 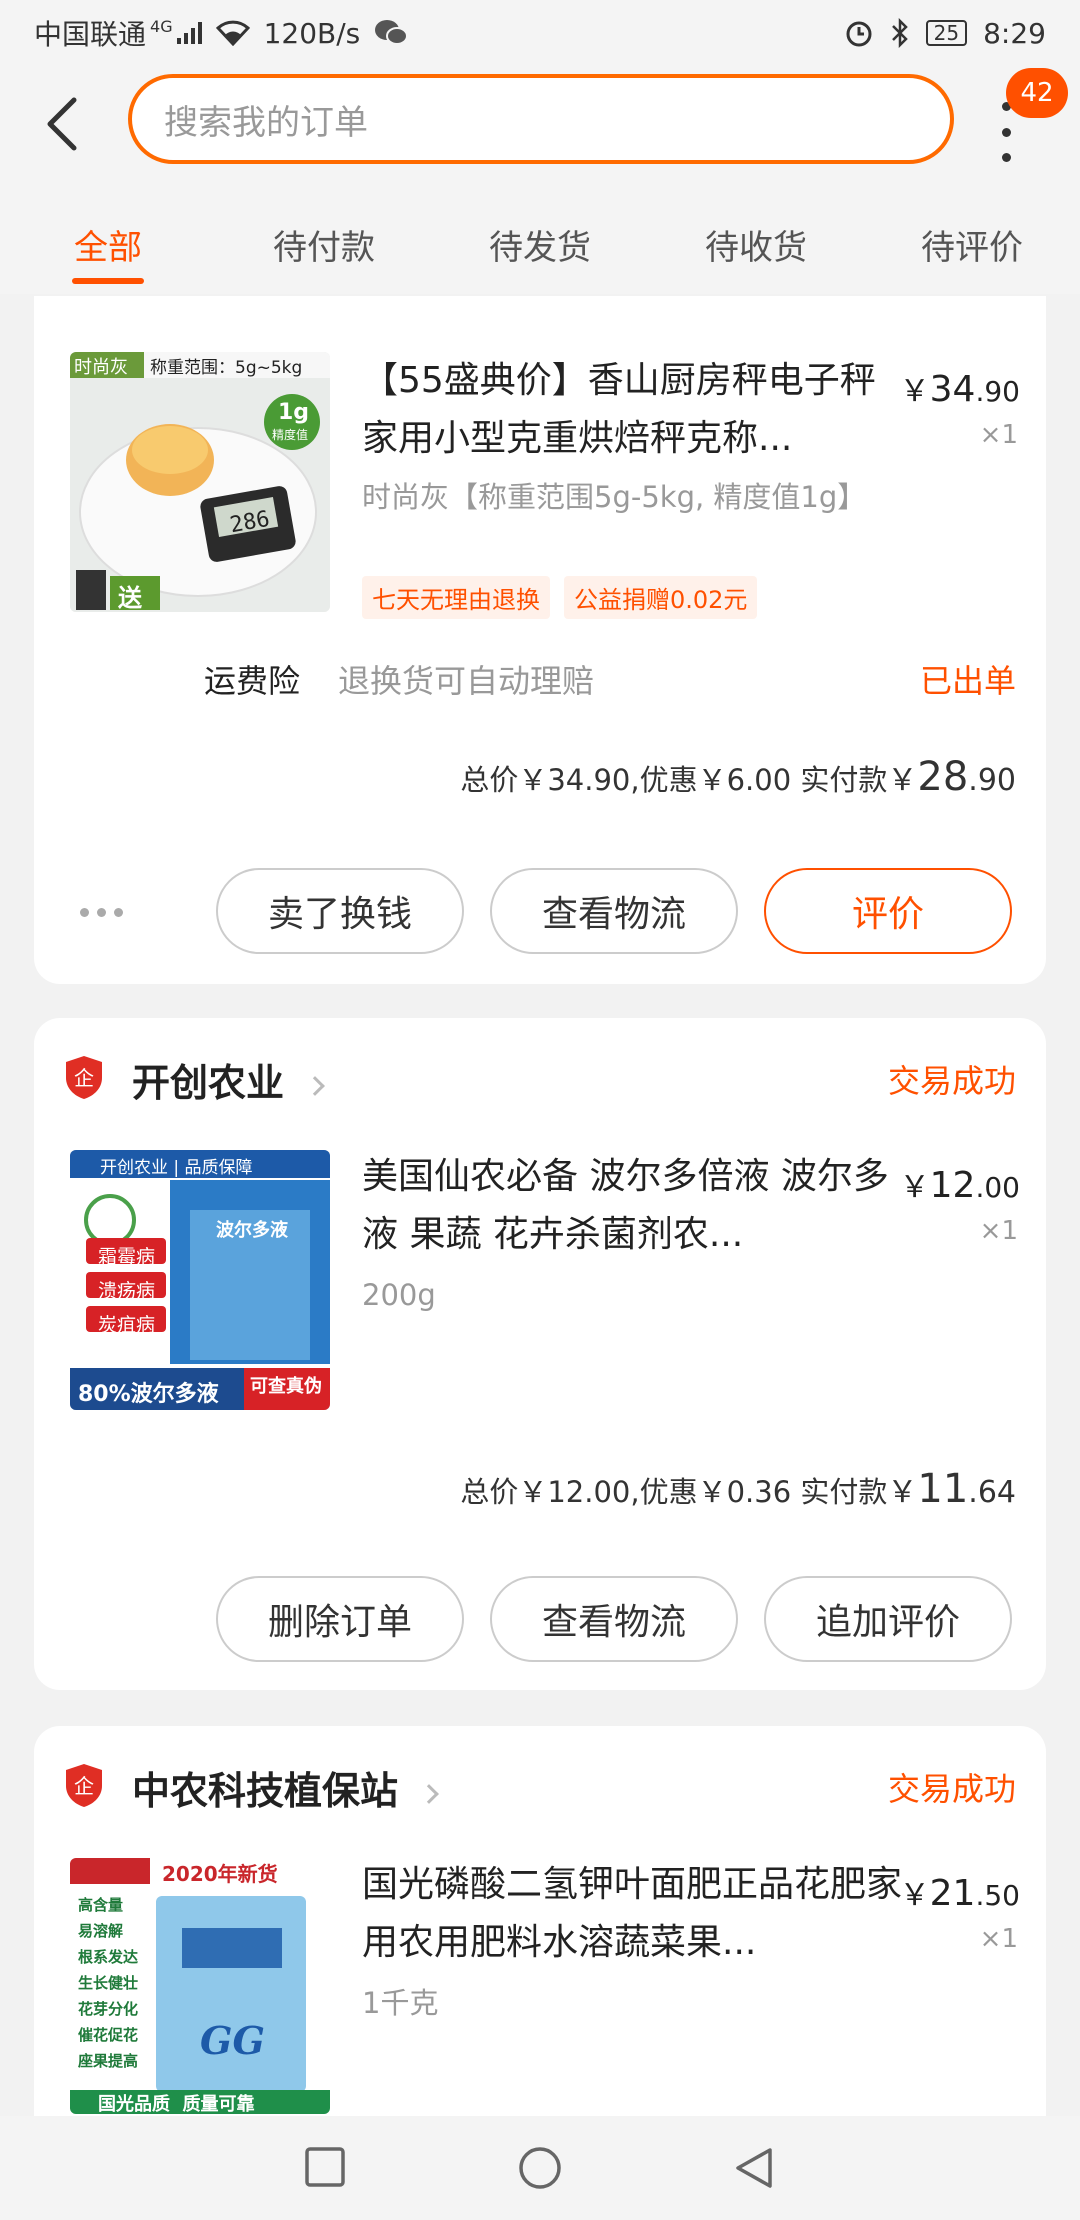 What do you see at coordinates (101, 1931) in the screenshot?
I see `thumb-feature: 易溶解` at bounding box center [101, 1931].